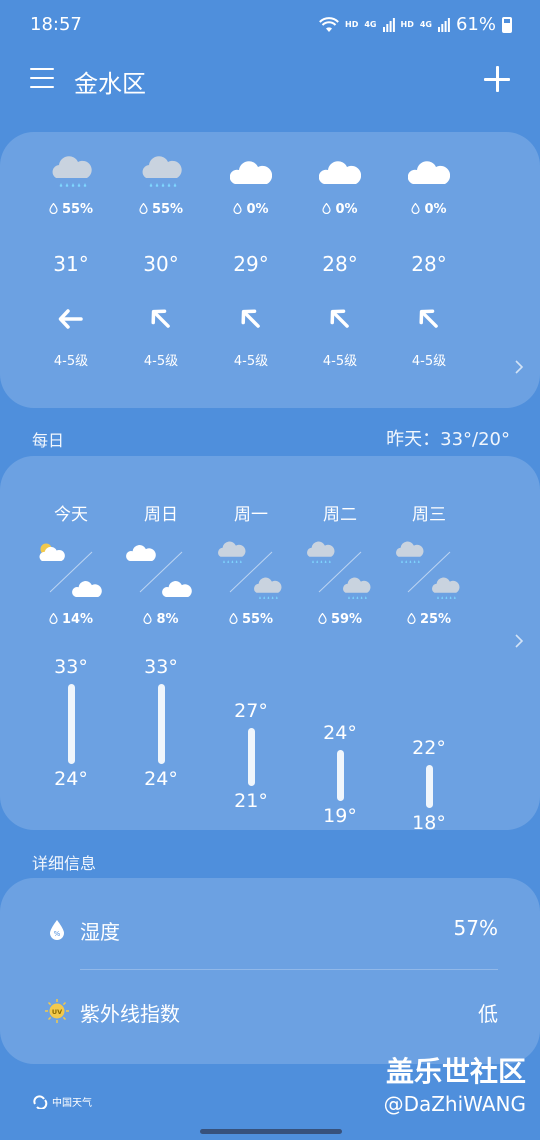 The image size is (540, 1140). I want to click on daily-precip-value: 25%, so click(435, 619).